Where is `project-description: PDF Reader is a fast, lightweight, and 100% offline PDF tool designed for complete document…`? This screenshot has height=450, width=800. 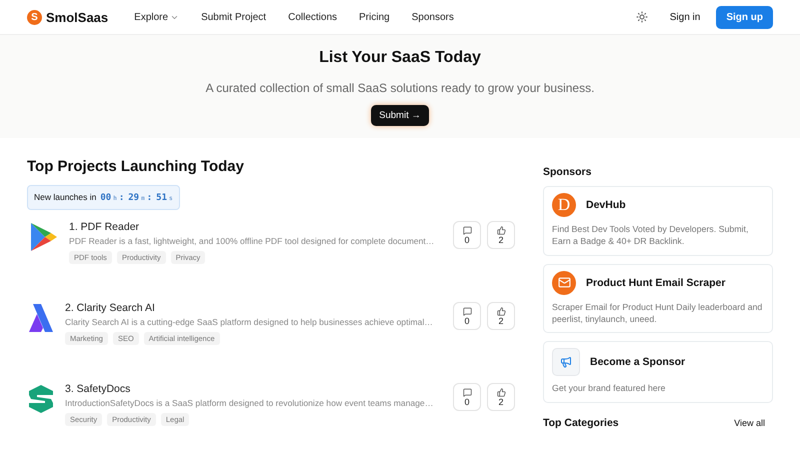 project-description: PDF Reader is a fast, lightweight, and 100% offline PDF tool designed for complete document… is located at coordinates (252, 241).